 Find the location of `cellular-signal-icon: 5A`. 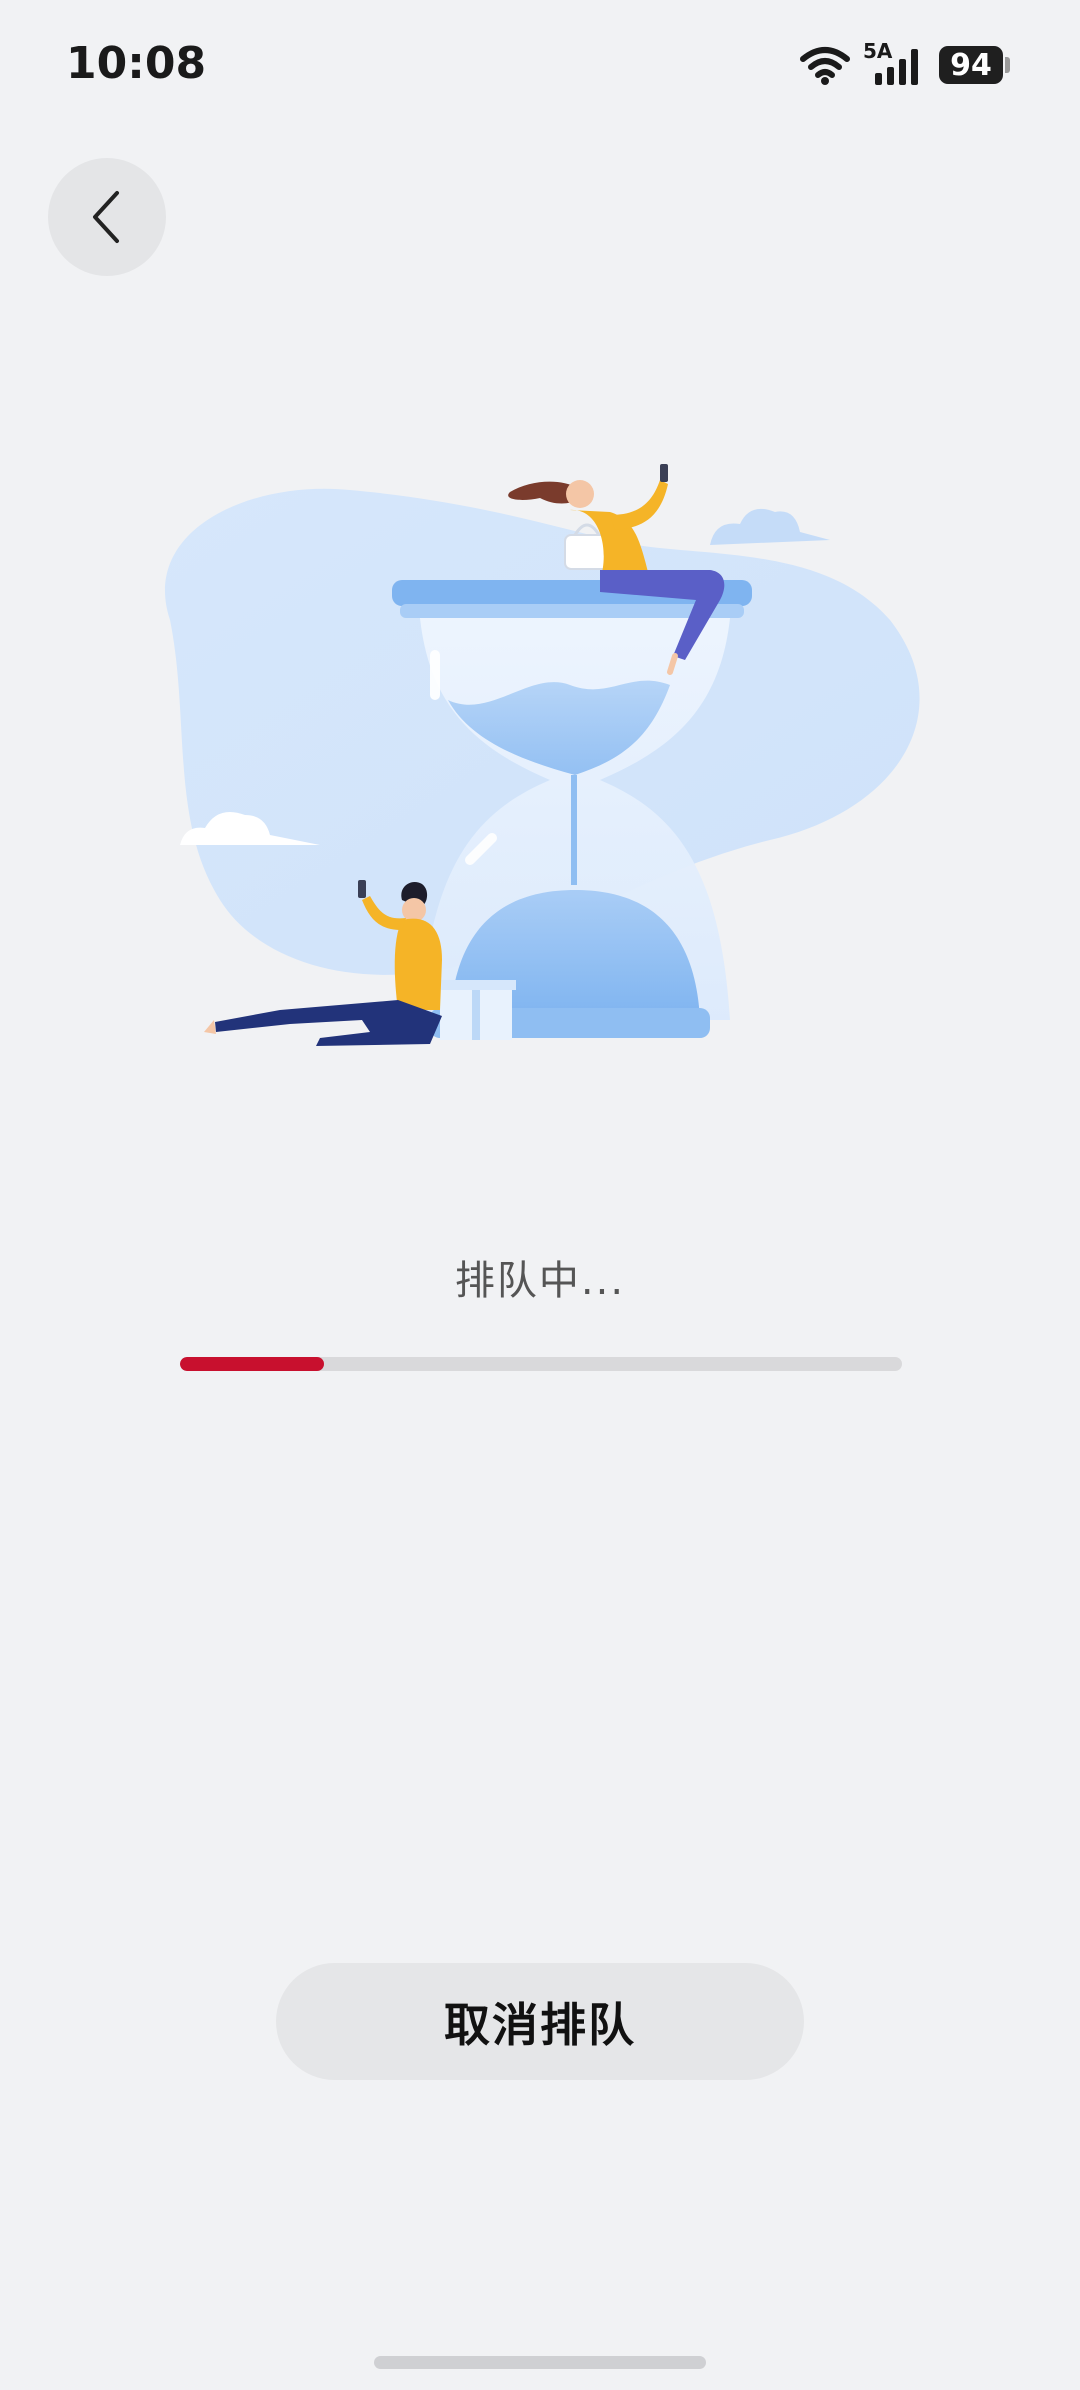

cellular-signal-icon: 5A is located at coordinates (895, 63).